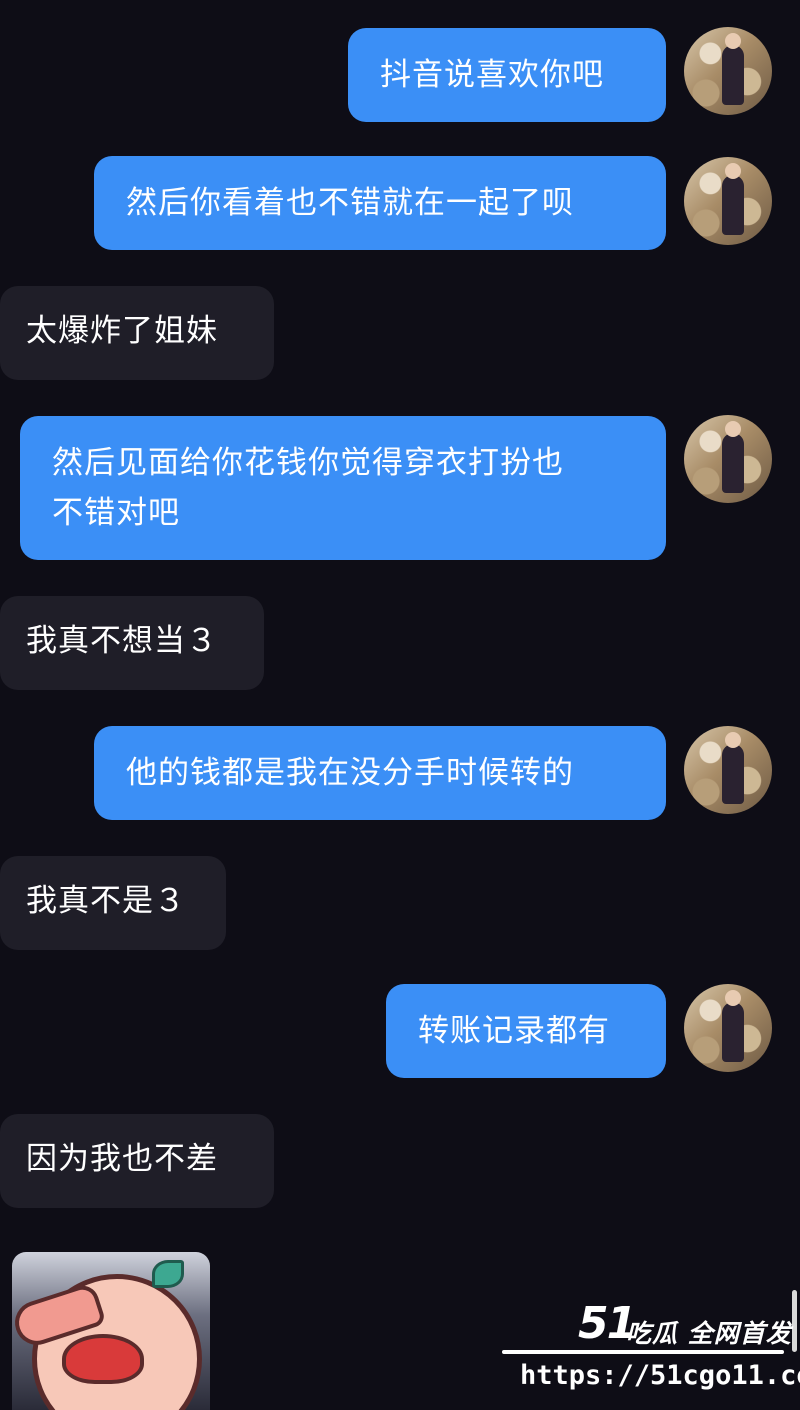 The width and height of the screenshot is (800, 1410). What do you see at coordinates (643, 1352) in the screenshot?
I see `watermark-divider` at bounding box center [643, 1352].